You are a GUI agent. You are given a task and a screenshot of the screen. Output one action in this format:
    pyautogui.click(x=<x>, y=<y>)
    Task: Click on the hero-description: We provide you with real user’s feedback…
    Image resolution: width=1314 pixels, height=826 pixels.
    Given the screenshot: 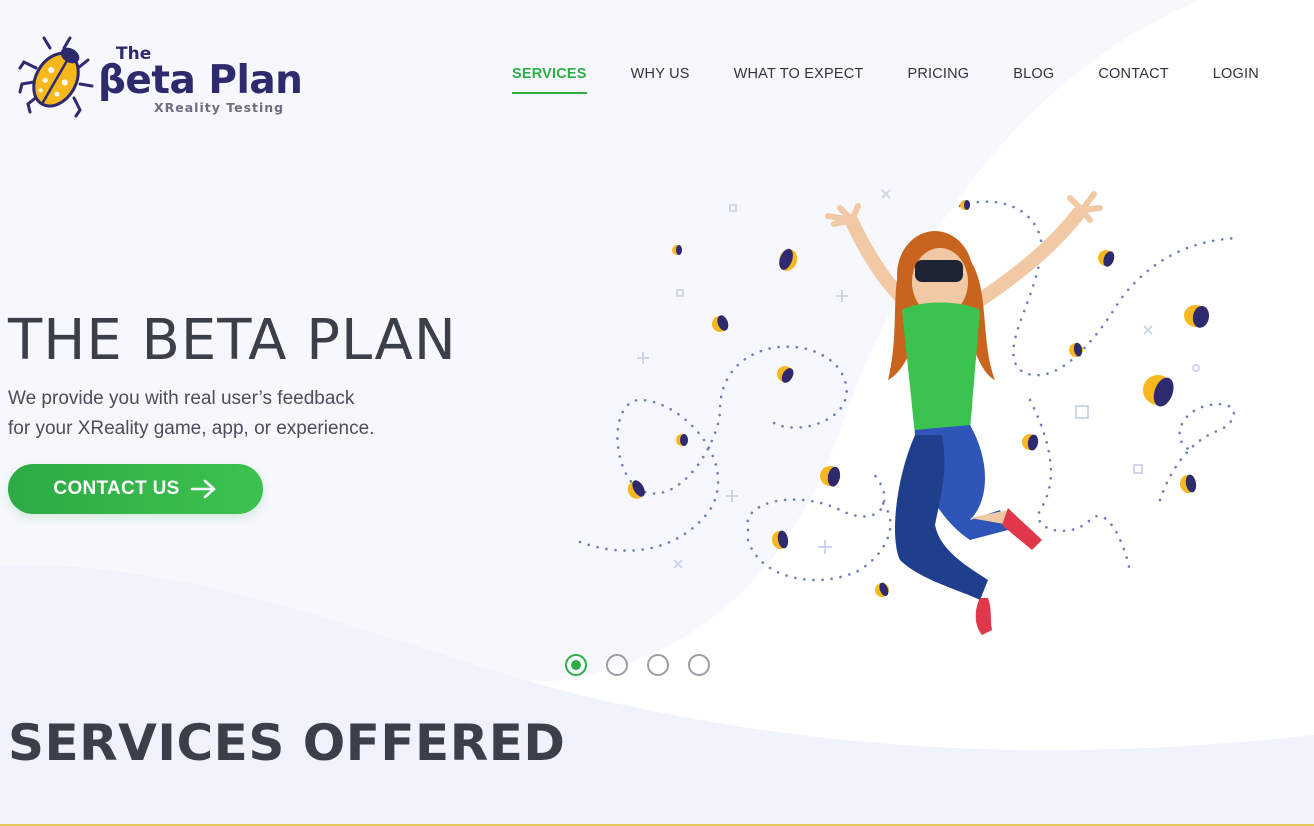 What is the action you would take?
    pyautogui.click(x=218, y=414)
    